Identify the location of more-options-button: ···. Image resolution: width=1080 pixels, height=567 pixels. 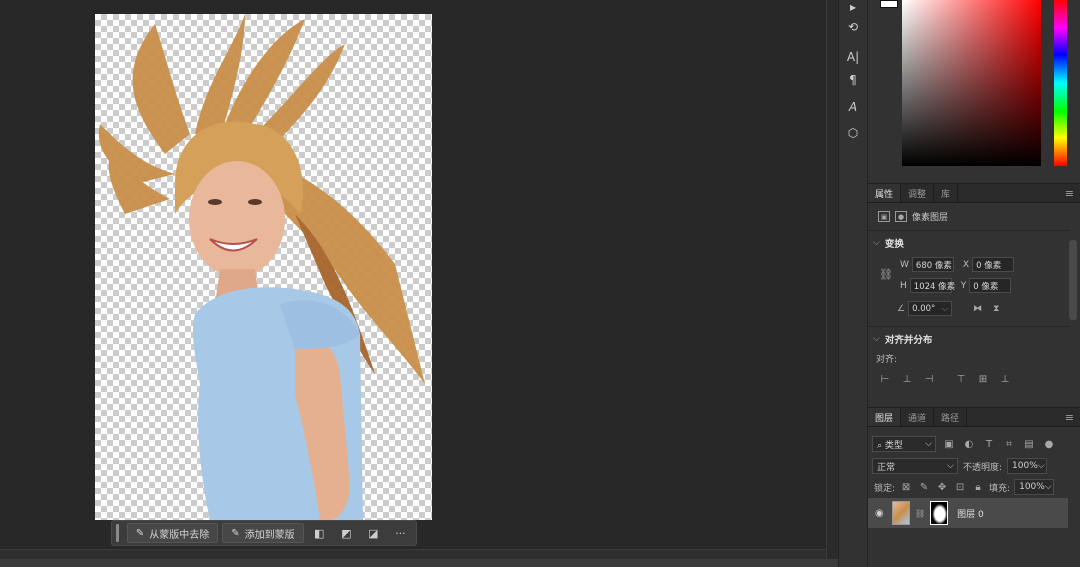
(400, 533).